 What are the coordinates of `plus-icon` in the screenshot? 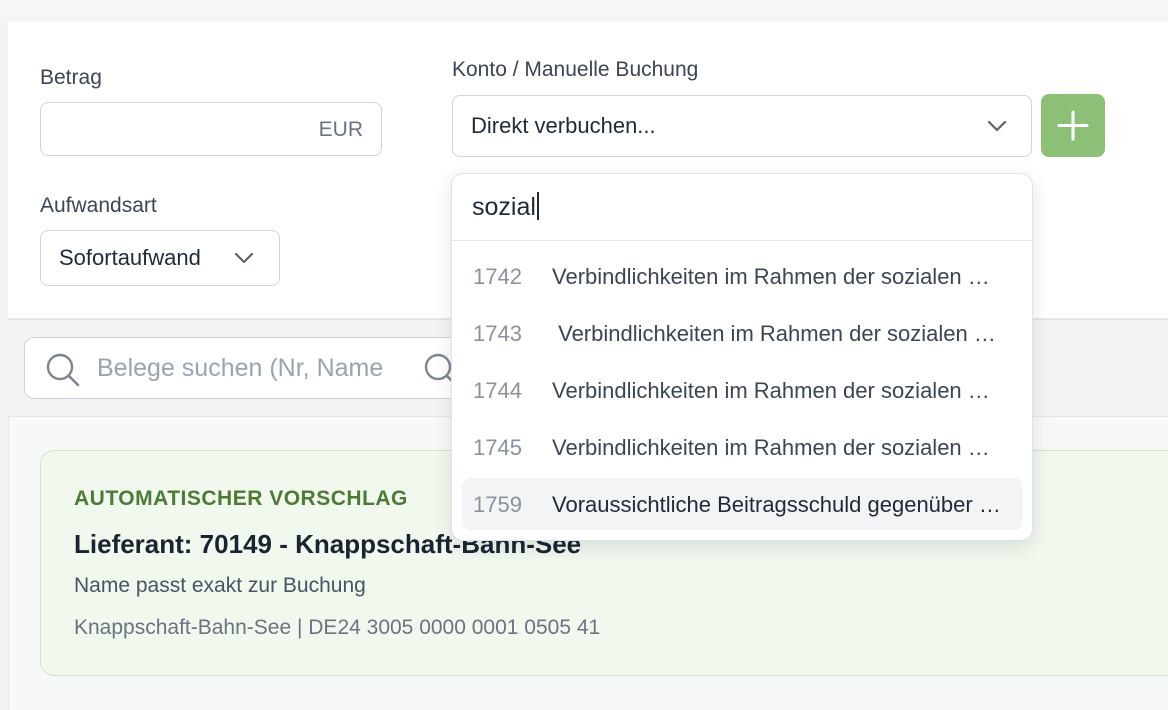 It's located at (1073, 125).